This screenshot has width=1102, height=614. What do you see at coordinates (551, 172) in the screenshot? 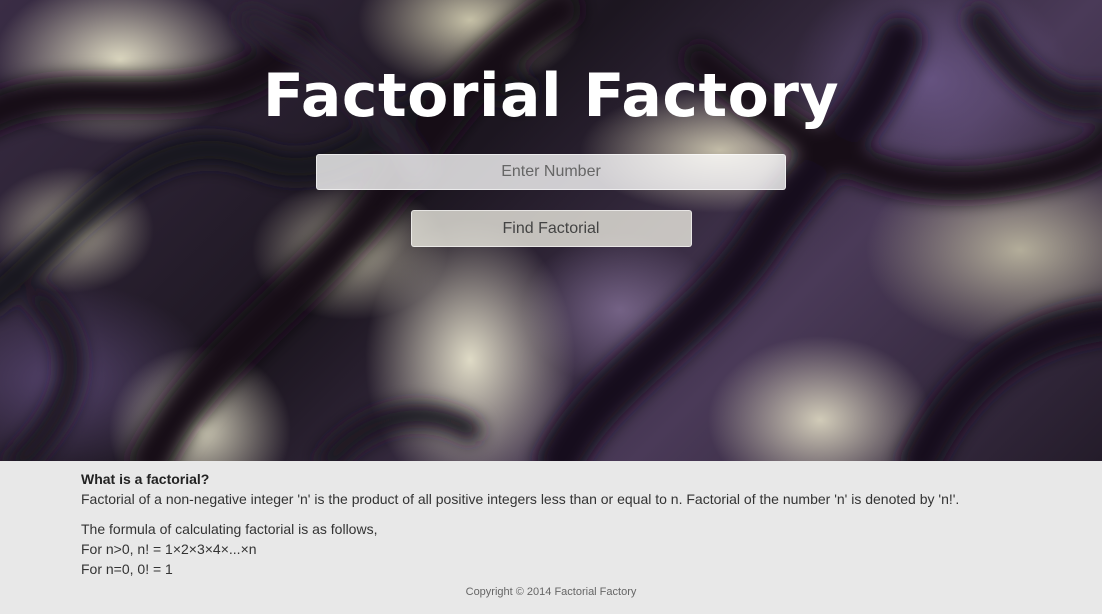
I see `number-input` at bounding box center [551, 172].